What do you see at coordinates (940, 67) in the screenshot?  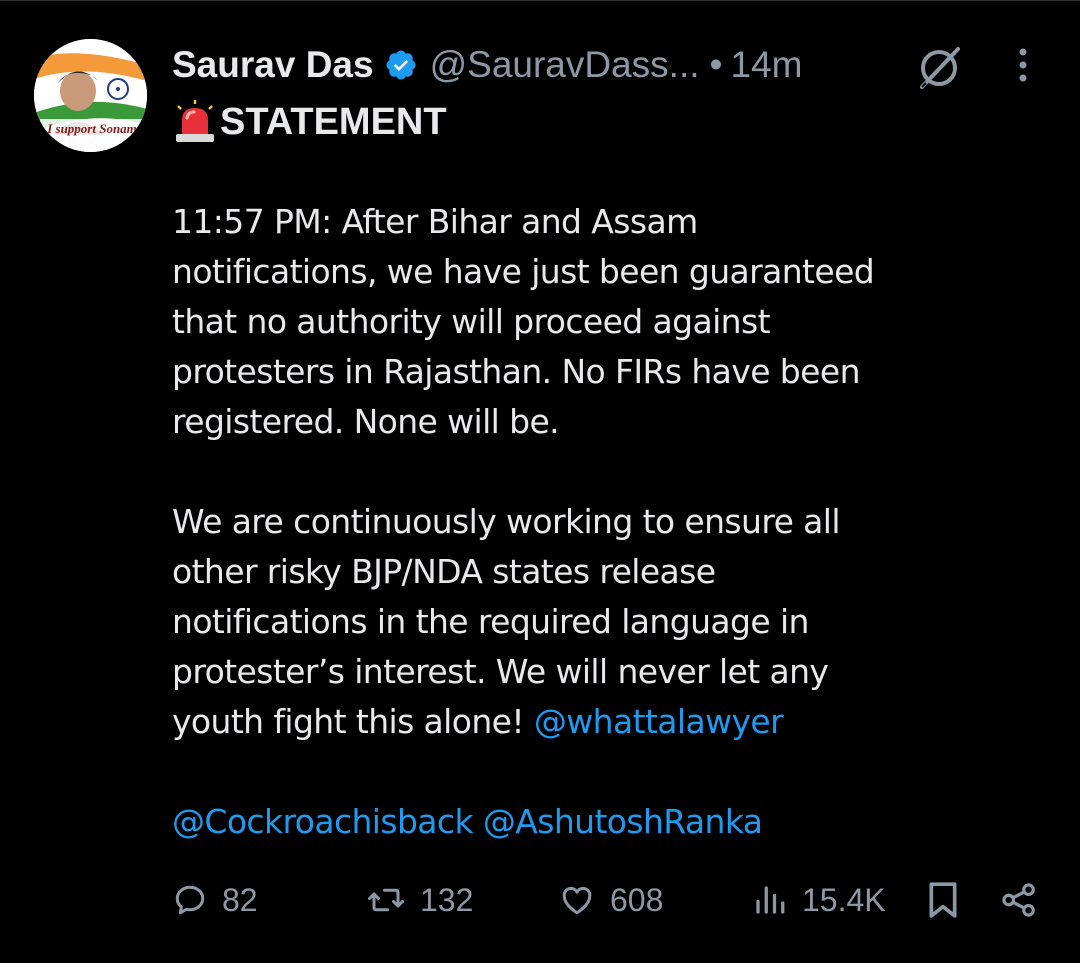 I see `grok-icon` at bounding box center [940, 67].